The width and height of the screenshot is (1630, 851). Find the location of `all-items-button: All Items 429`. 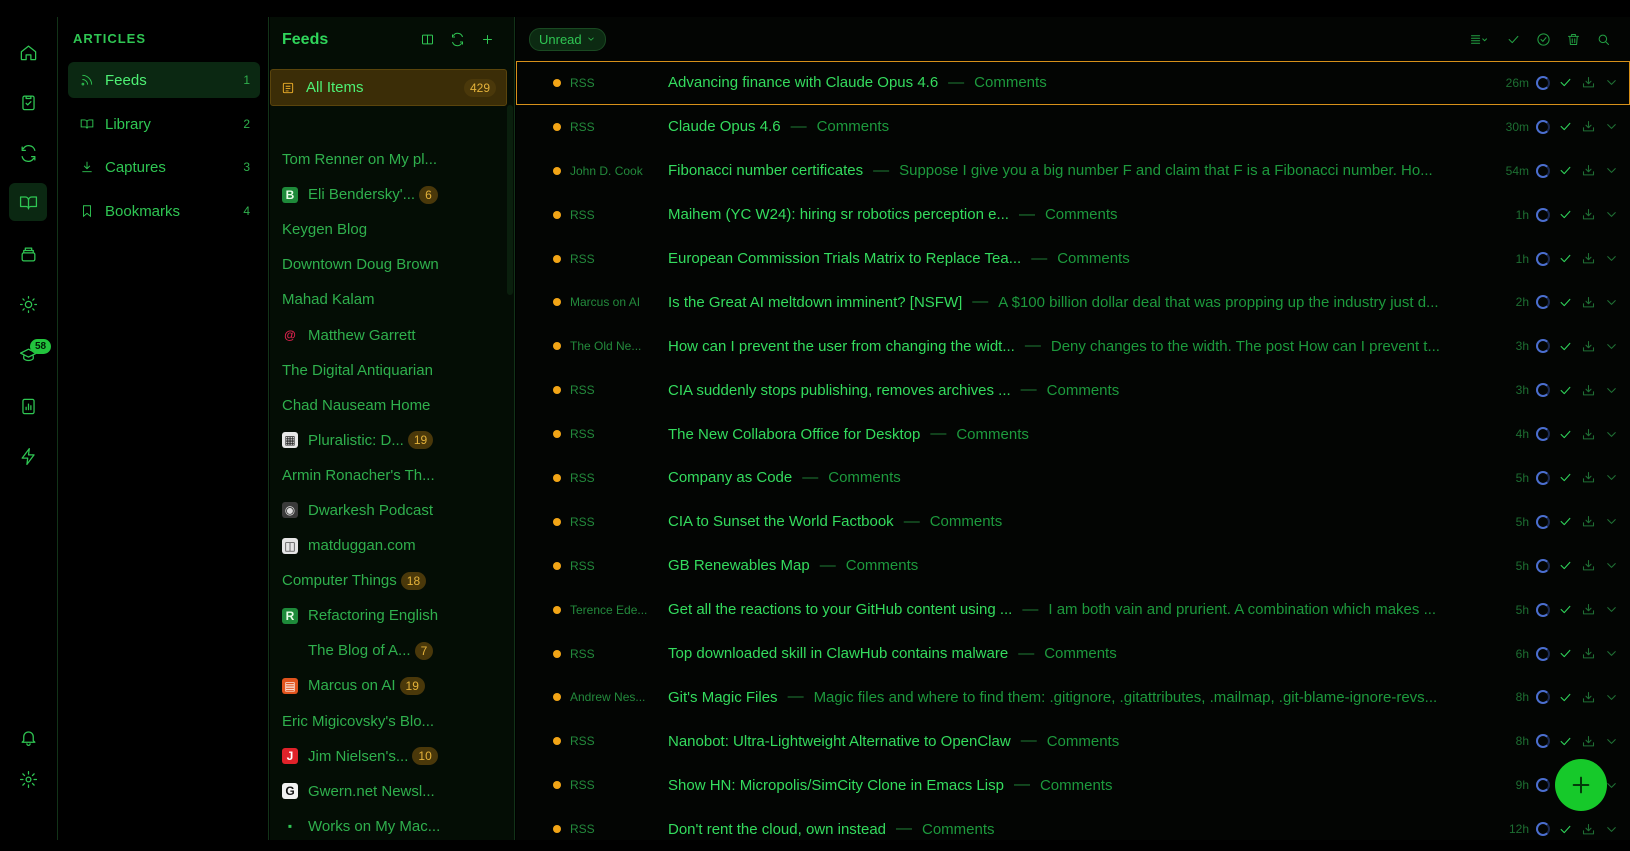

all-items-button: All Items 429 is located at coordinates (388, 87).